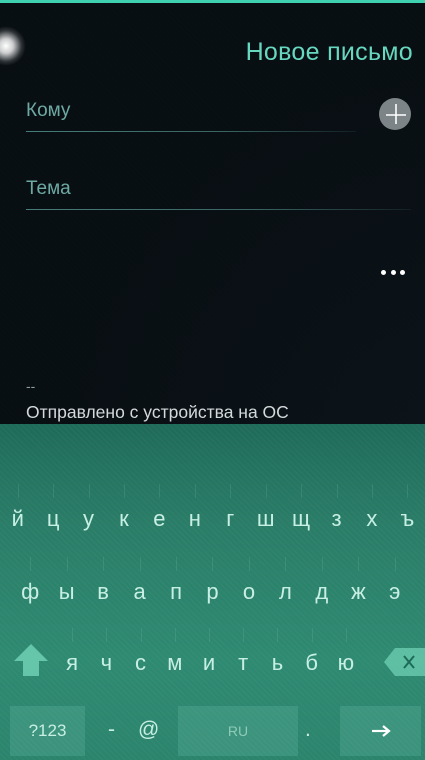  I want to click on top-accent-bar, so click(212, 1).